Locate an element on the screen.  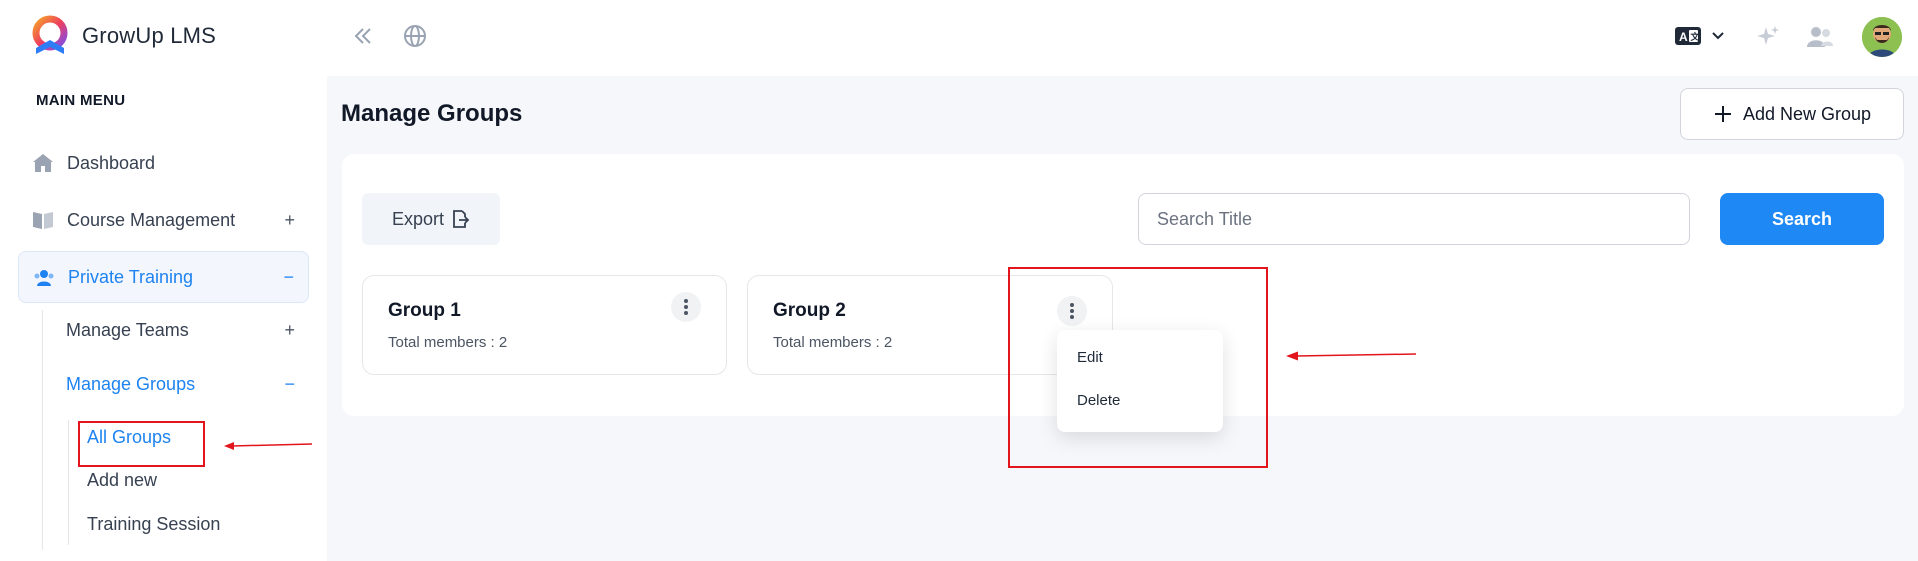
sidebar-item-manage-groups: Manage Groups − is located at coordinates (187, 384).